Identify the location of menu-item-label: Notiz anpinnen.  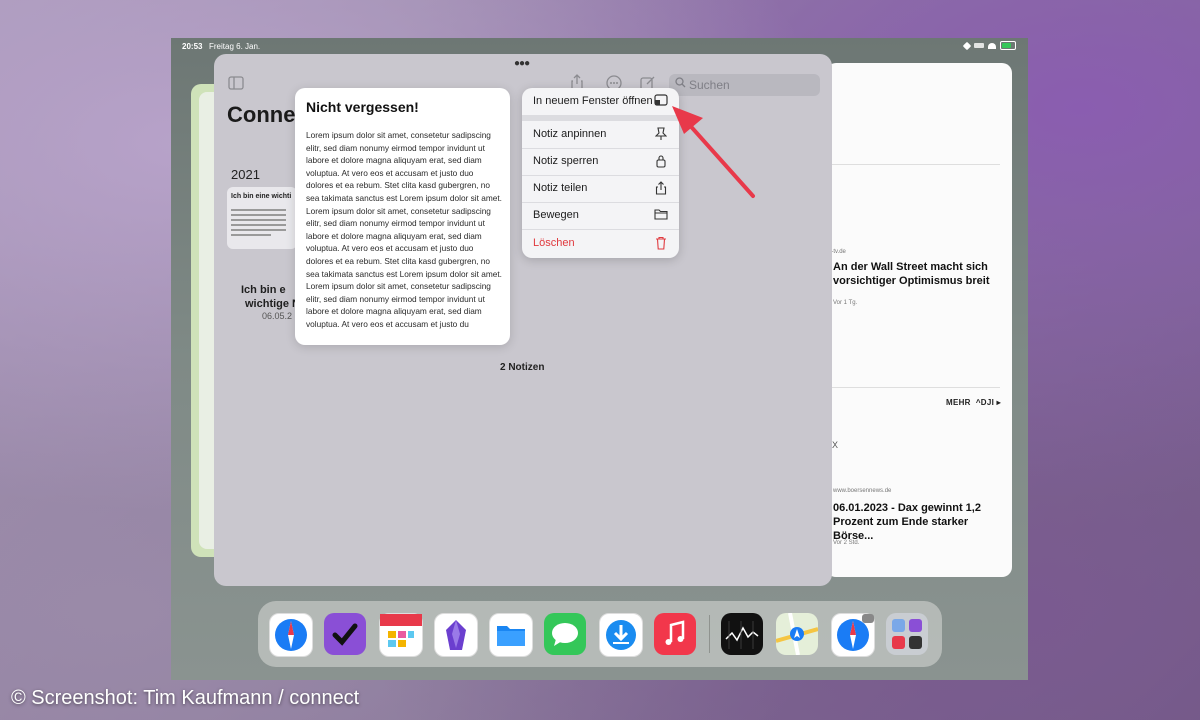
(570, 134).